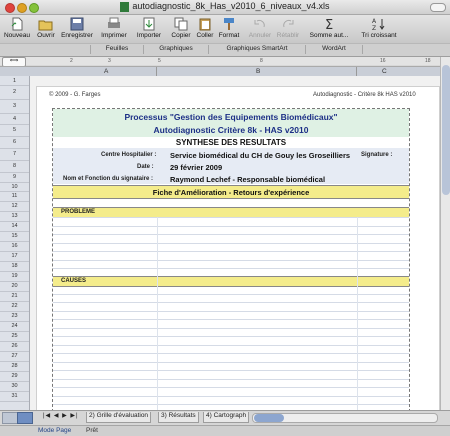  I want to click on status-bar: Mode Page Prêt, so click(225, 430).